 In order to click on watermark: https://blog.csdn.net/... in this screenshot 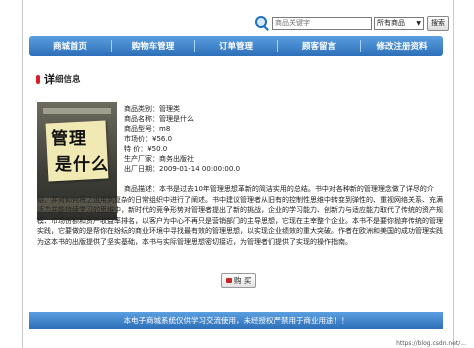, I will do `click(431, 343)`.